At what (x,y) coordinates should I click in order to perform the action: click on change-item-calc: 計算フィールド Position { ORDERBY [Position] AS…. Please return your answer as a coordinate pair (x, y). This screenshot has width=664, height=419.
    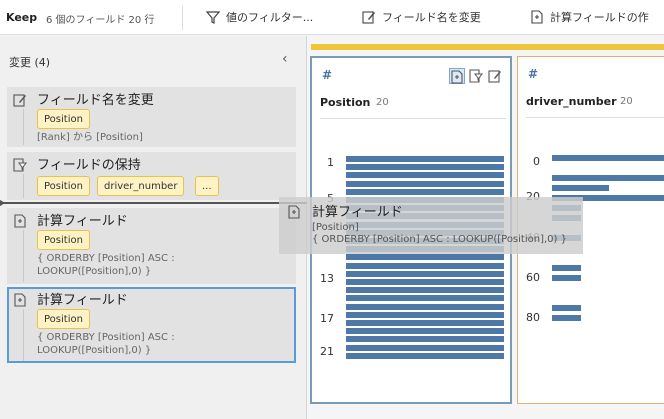
    Looking at the image, I should click on (151, 246).